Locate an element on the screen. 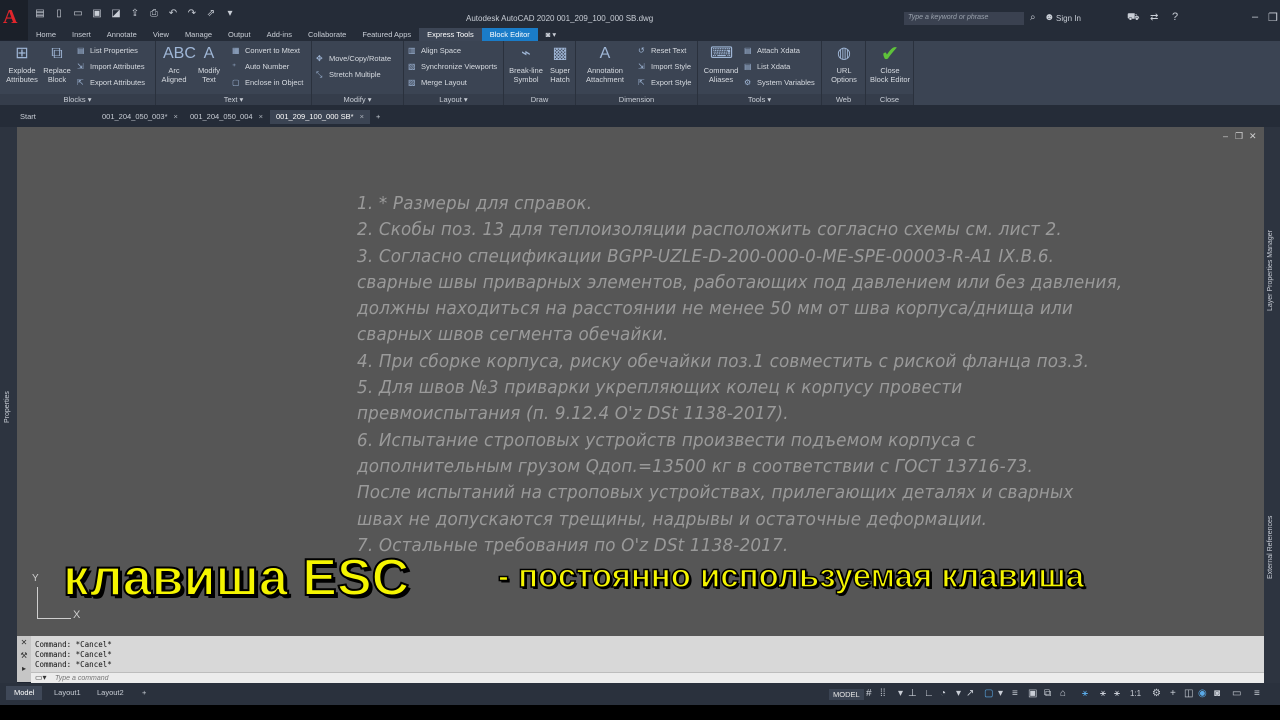 The height and width of the screenshot is (720, 1280). tab-output: Output is located at coordinates (239, 34).